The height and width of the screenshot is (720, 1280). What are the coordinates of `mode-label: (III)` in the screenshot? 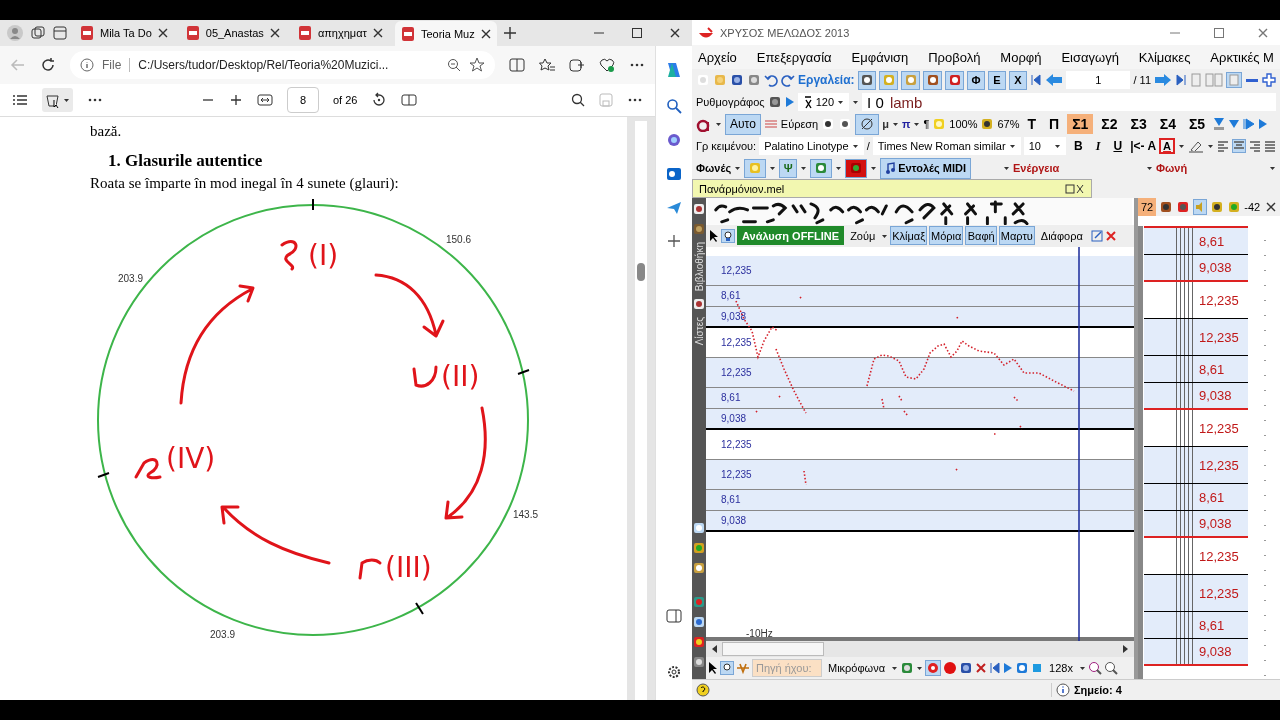 It's located at (408, 567).